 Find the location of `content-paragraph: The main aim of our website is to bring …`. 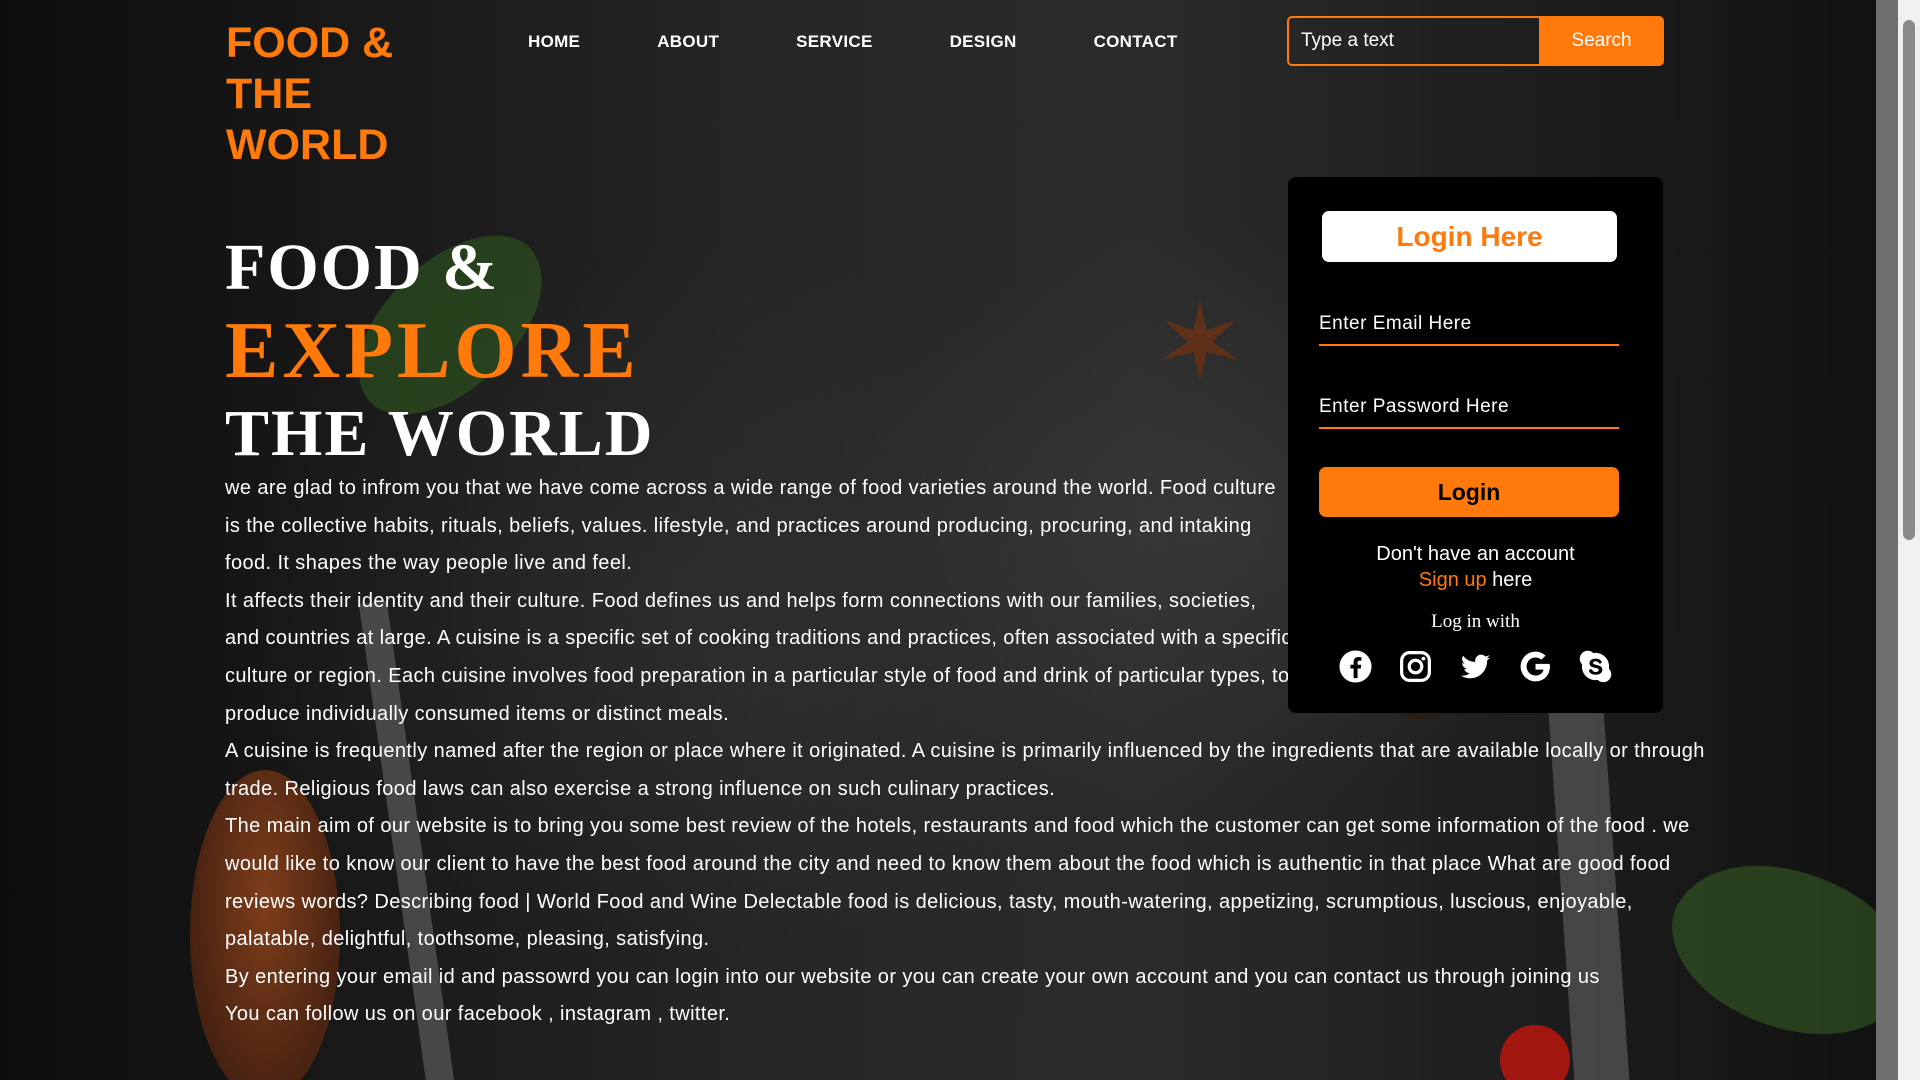

content-paragraph: The main aim of our website is to bring … is located at coordinates (957, 883).